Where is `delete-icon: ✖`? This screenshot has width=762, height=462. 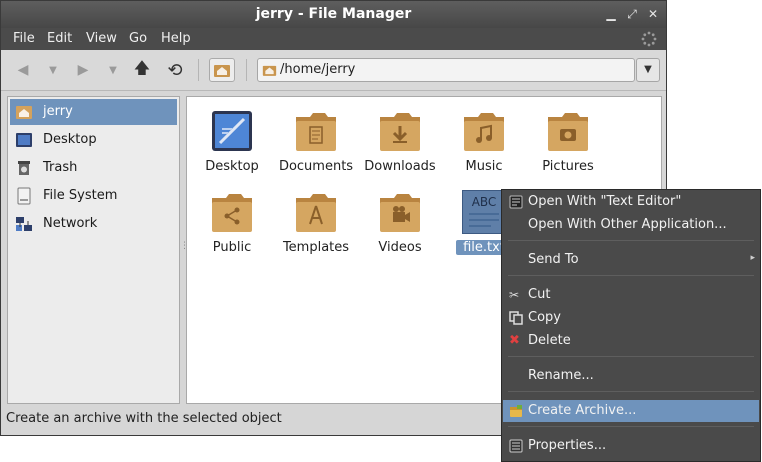
delete-icon: ✖ is located at coordinates (514, 340).